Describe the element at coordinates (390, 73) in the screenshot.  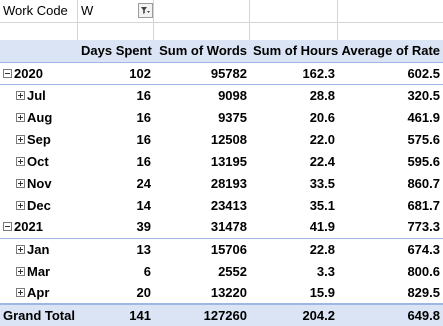
I see `average-of-rate-cell: 602.5` at that location.